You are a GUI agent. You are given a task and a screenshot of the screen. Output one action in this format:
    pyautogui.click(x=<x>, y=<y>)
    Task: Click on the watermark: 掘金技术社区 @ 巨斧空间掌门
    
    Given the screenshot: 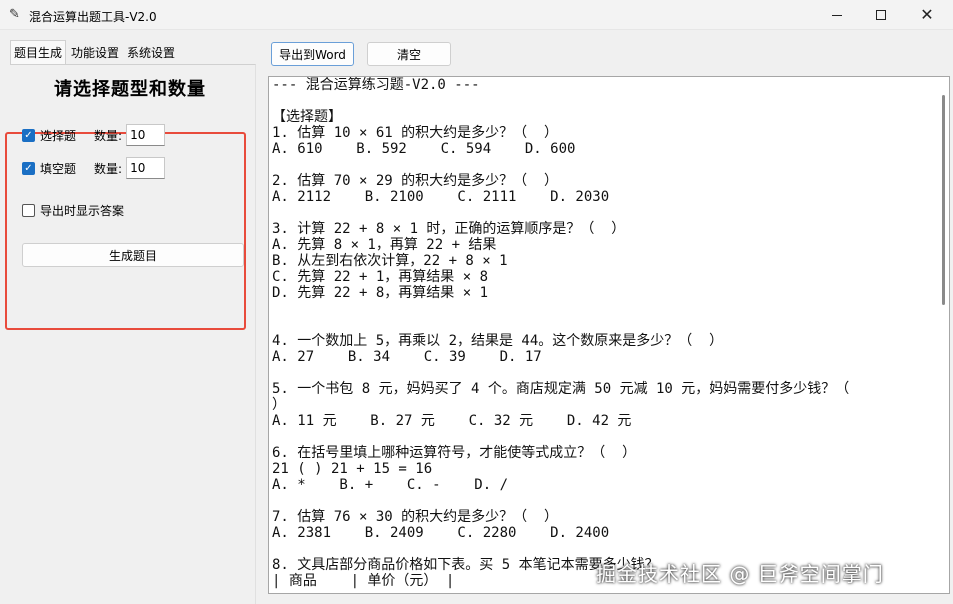 What is the action you would take?
    pyautogui.click(x=740, y=574)
    